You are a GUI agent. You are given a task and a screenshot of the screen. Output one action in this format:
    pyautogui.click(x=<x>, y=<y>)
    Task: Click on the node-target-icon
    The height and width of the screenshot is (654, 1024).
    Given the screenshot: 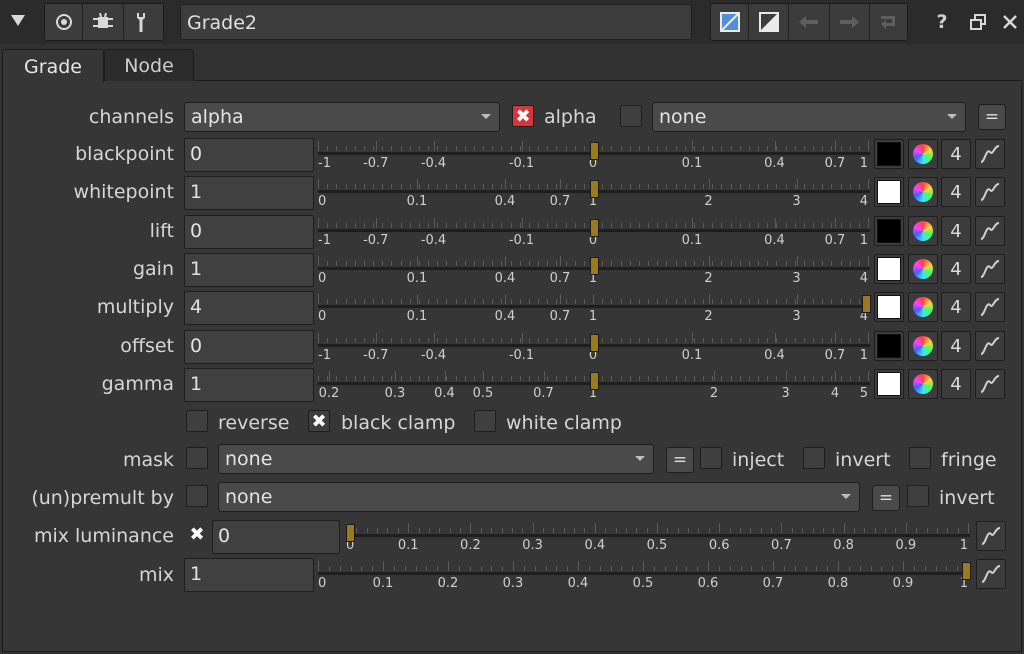 What is the action you would take?
    pyautogui.click(x=64, y=22)
    